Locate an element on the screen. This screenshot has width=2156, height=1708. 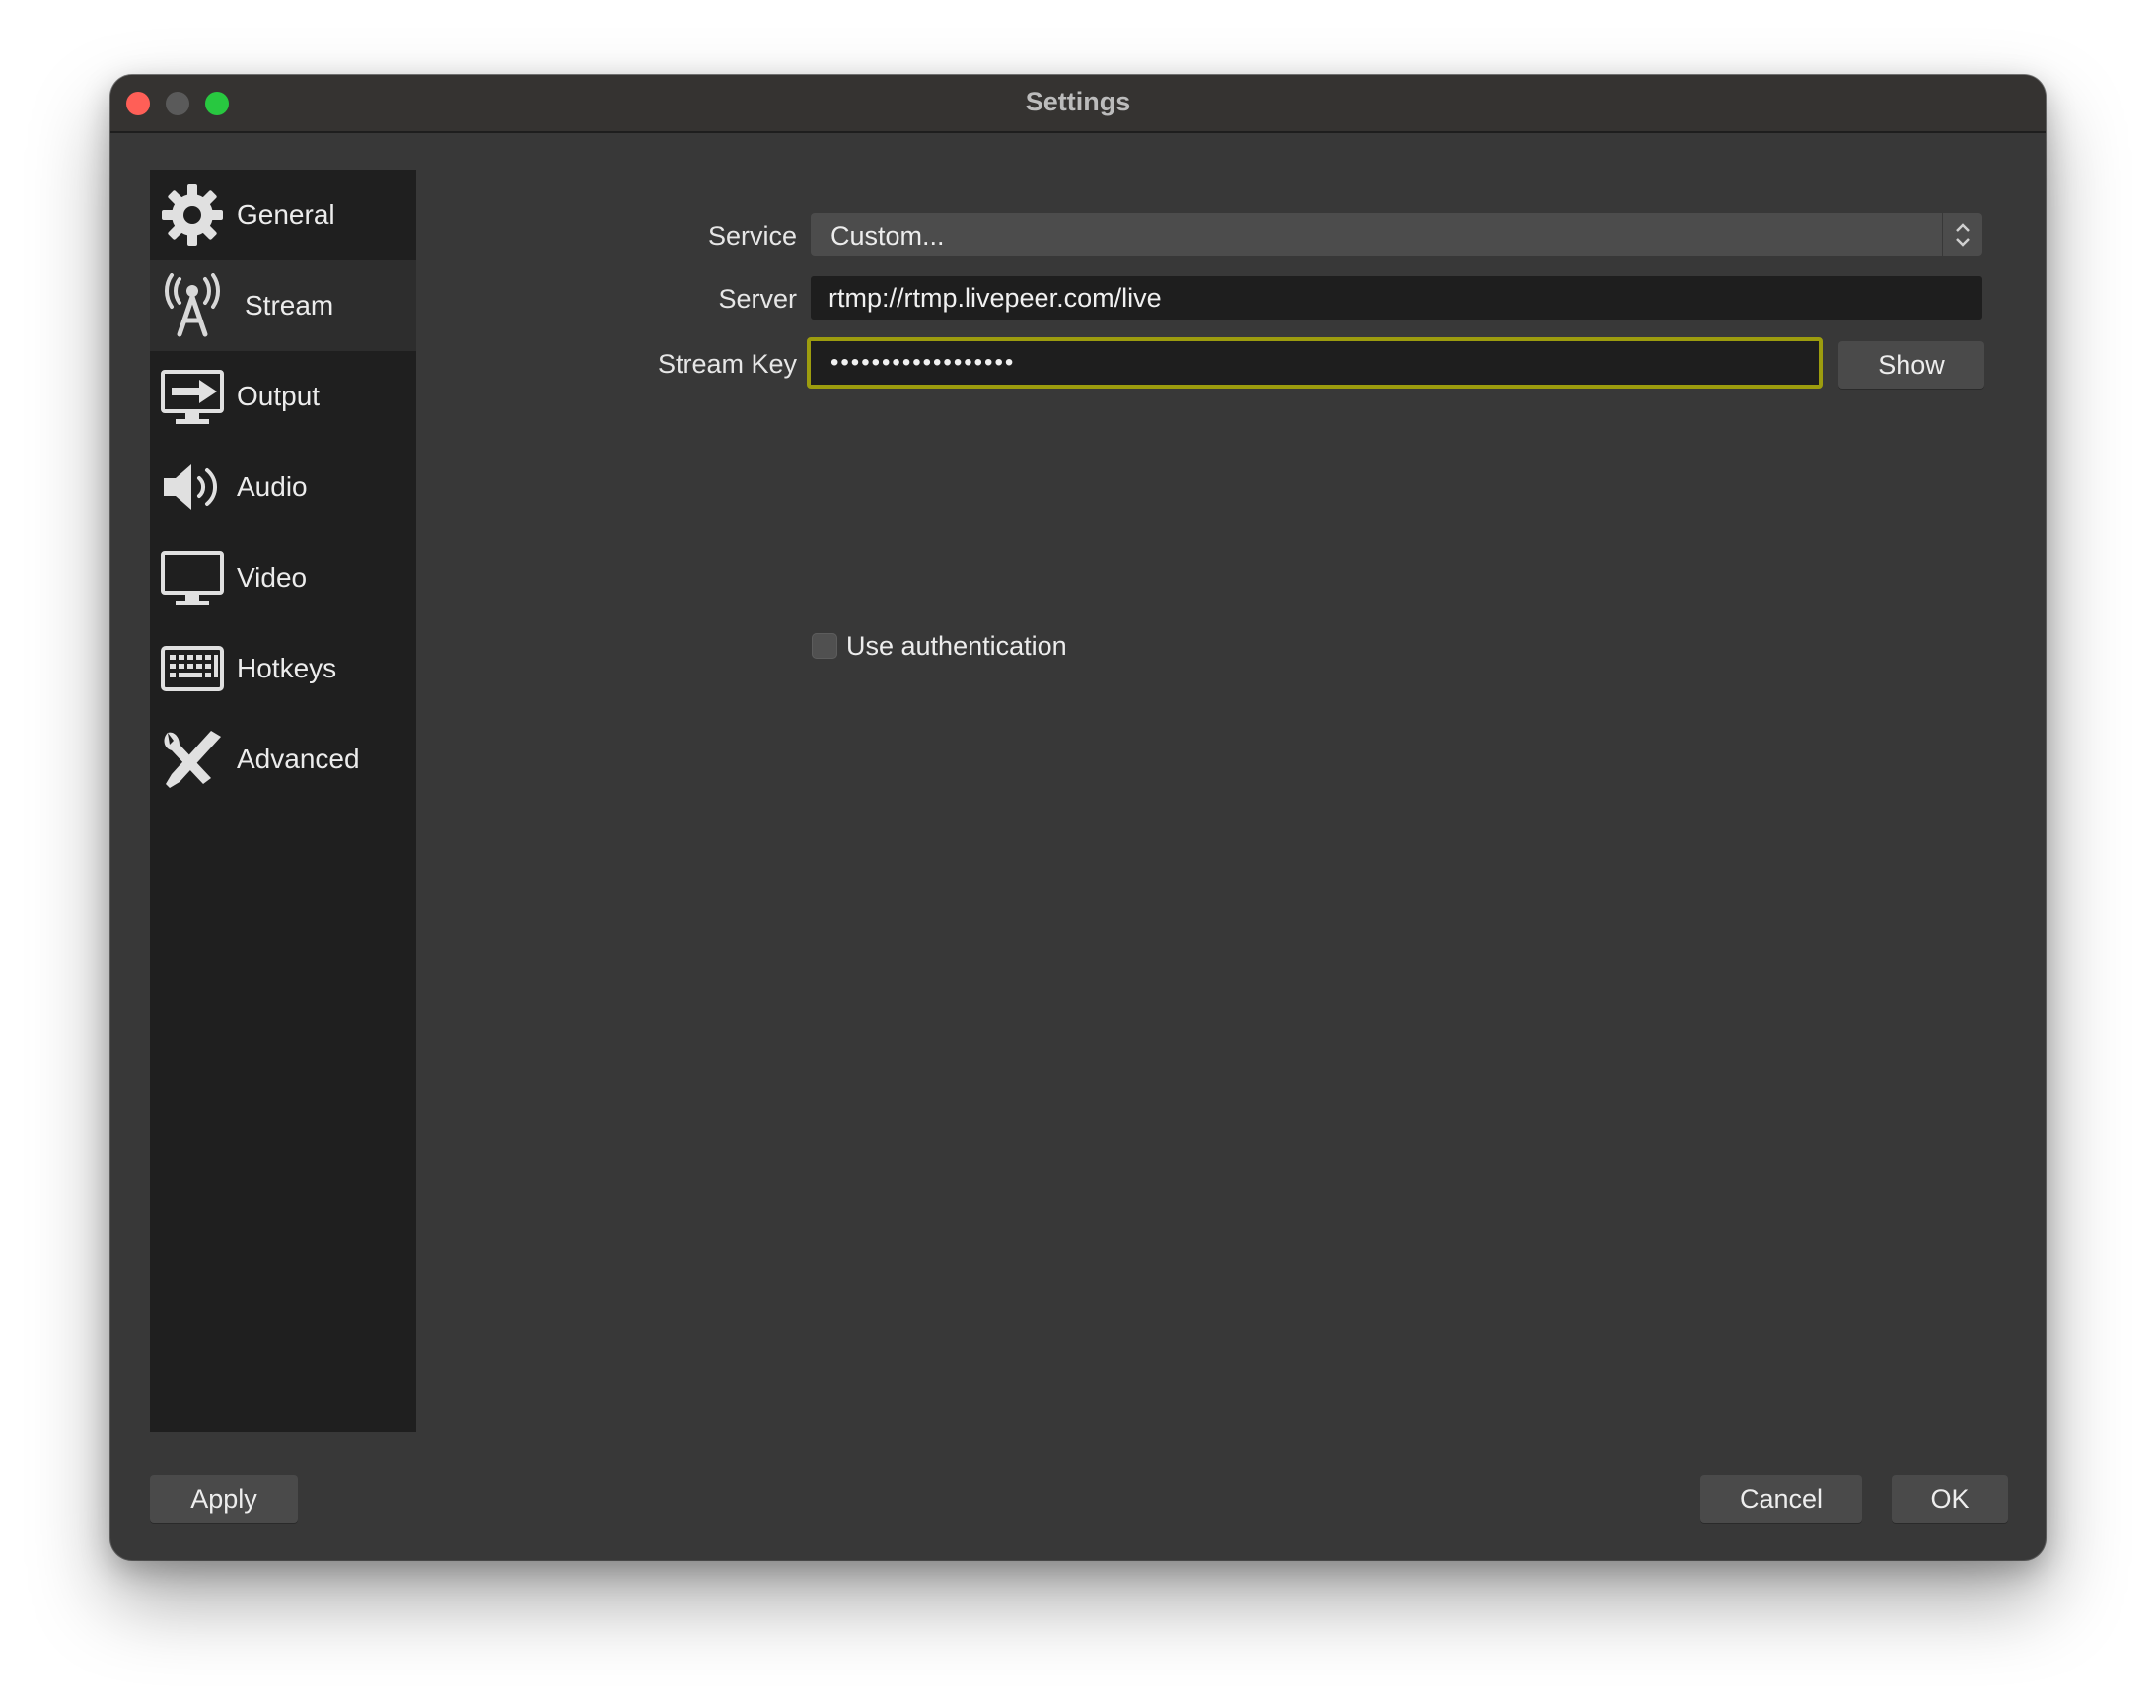
stream-key-input: •••••••••••••••••• is located at coordinates (1315, 363).